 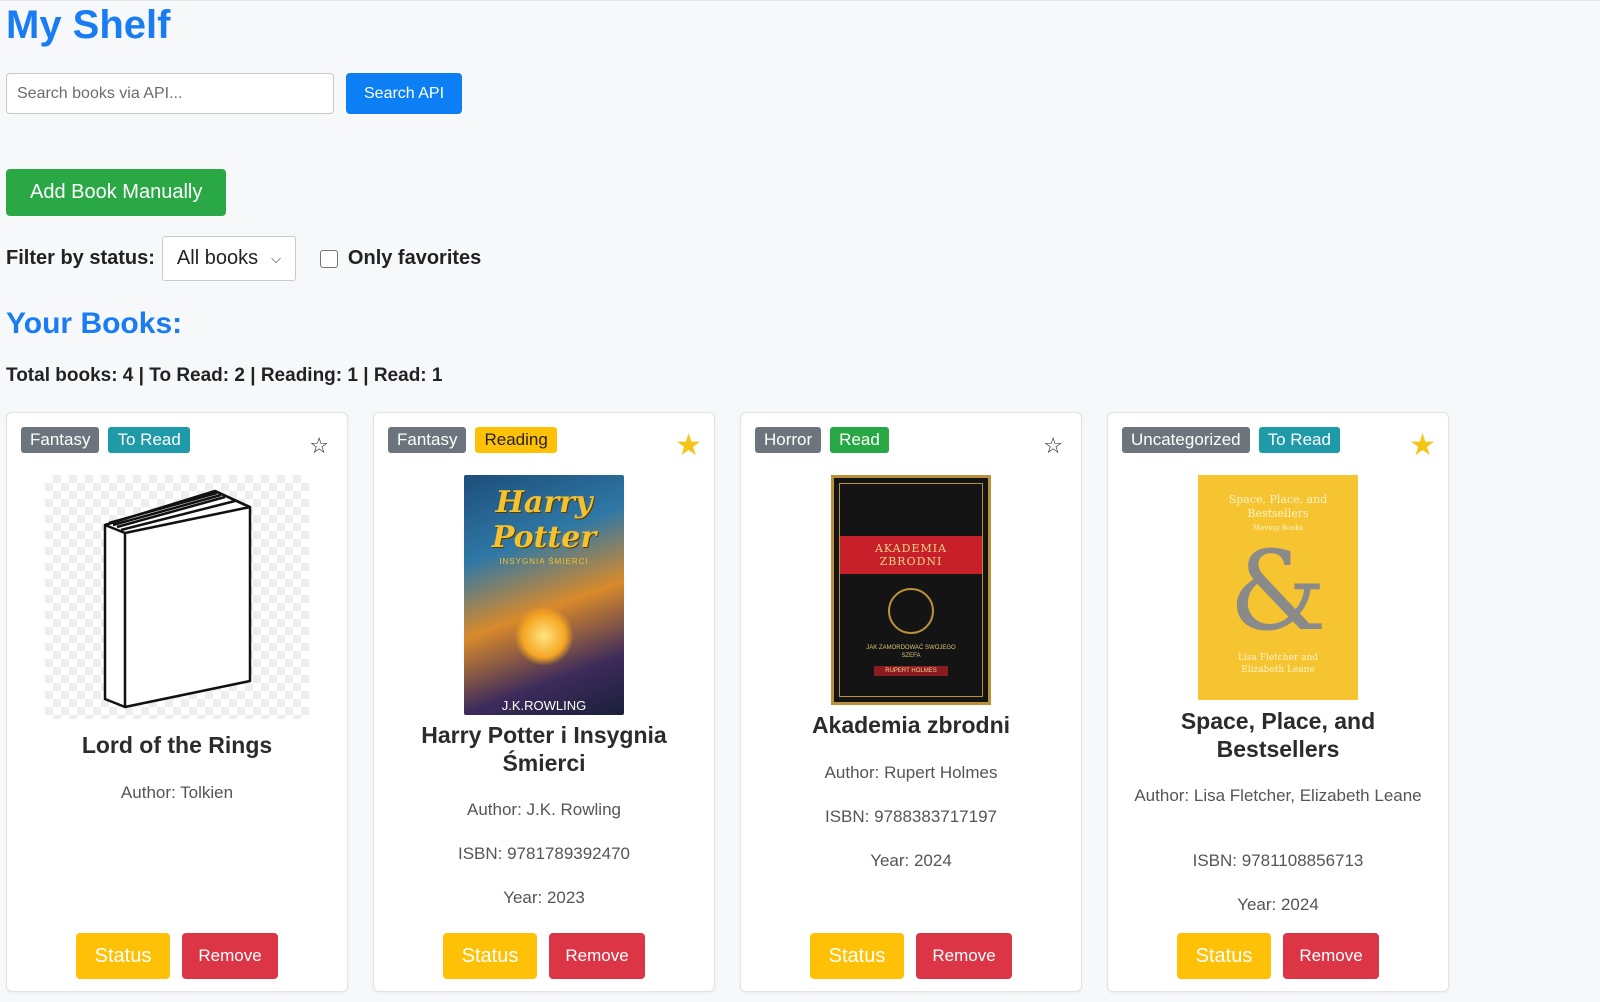 What do you see at coordinates (859, 440) in the screenshot?
I see `status-badge: Read` at bounding box center [859, 440].